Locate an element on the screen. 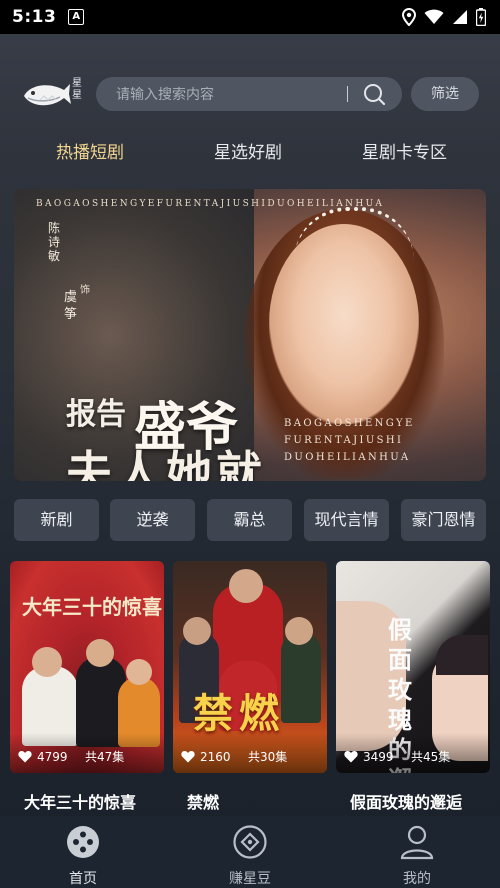 The width and height of the screenshot is (500, 888). banner-title-part3: 夫人她就 is located at coordinates (166, 463).